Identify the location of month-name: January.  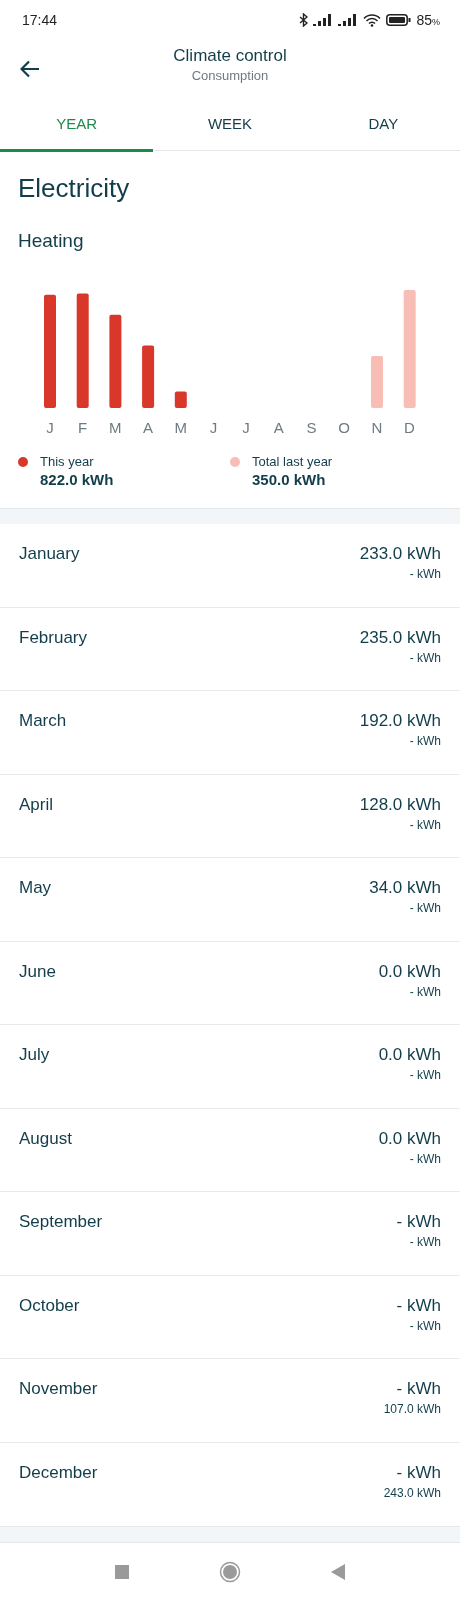
(49, 554).